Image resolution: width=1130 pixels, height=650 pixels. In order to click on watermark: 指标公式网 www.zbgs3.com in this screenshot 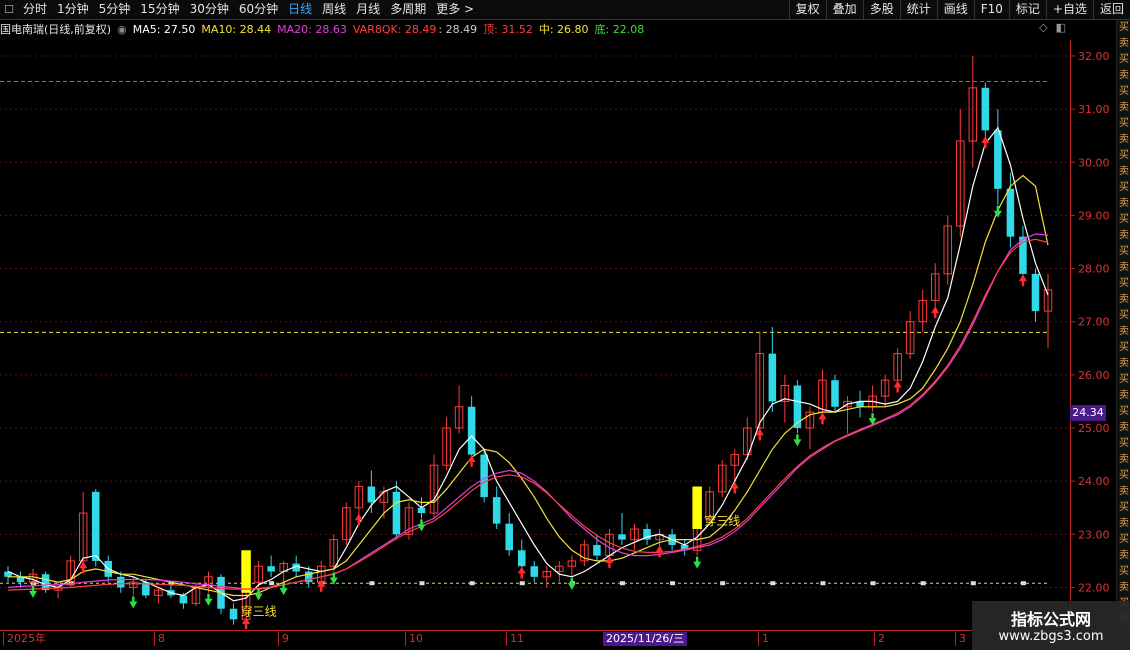, I will do `click(1051, 625)`.